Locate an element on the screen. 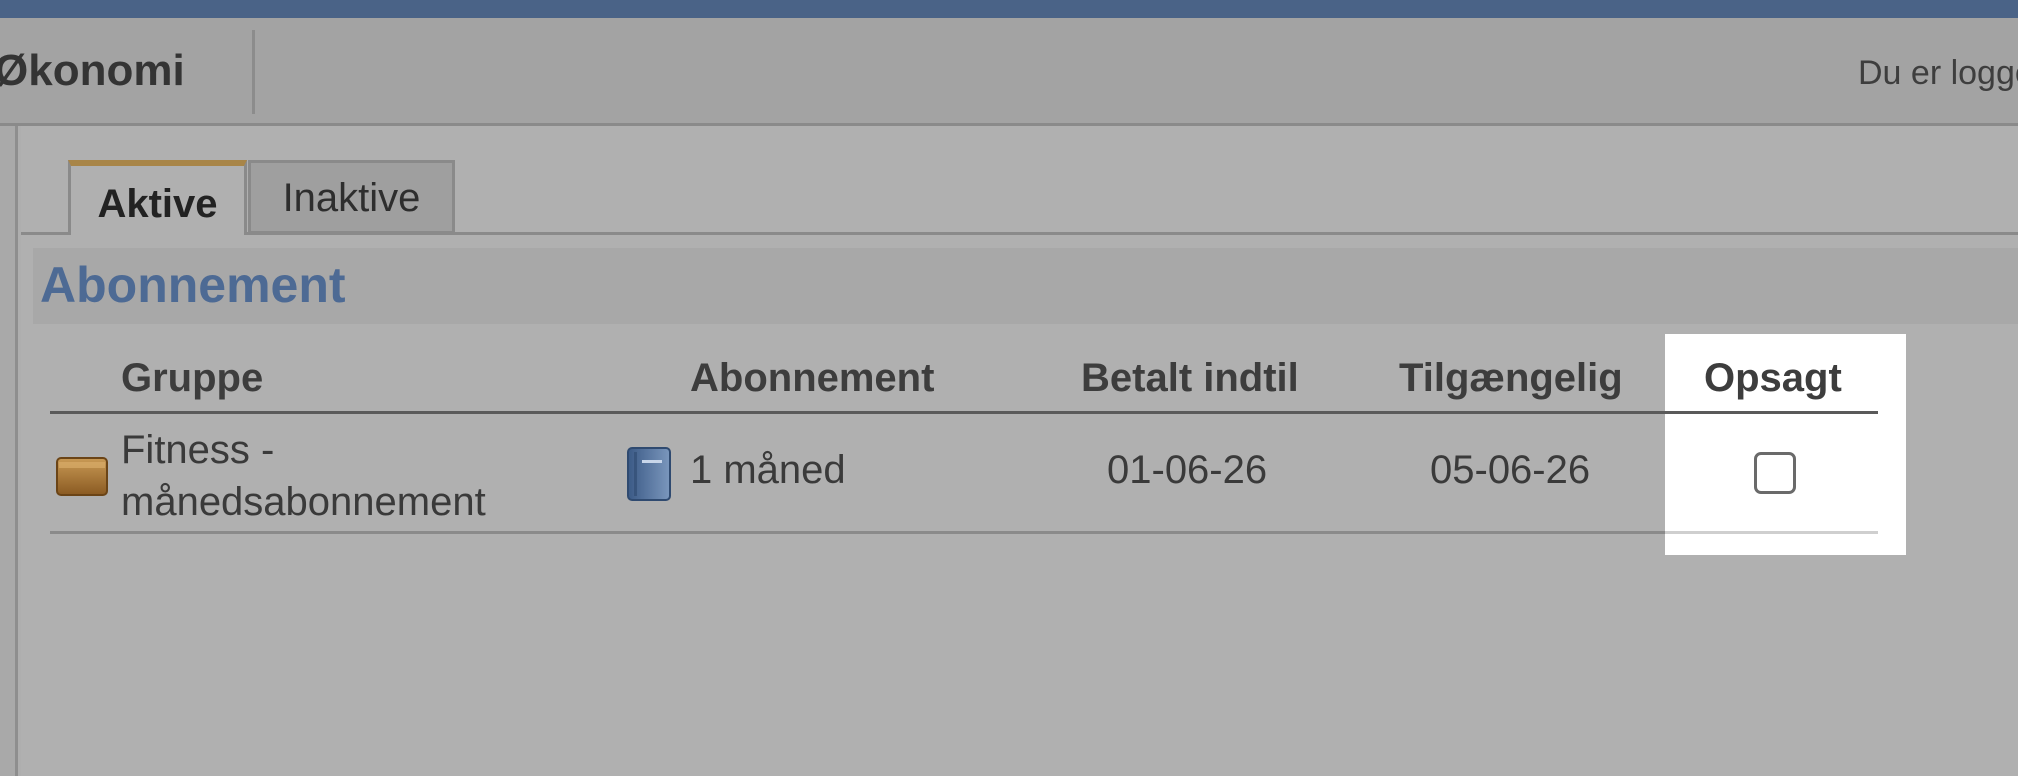 Image resolution: width=2018 pixels, height=776 pixels. column-header-abonnement: Abonnement is located at coordinates (812, 378).